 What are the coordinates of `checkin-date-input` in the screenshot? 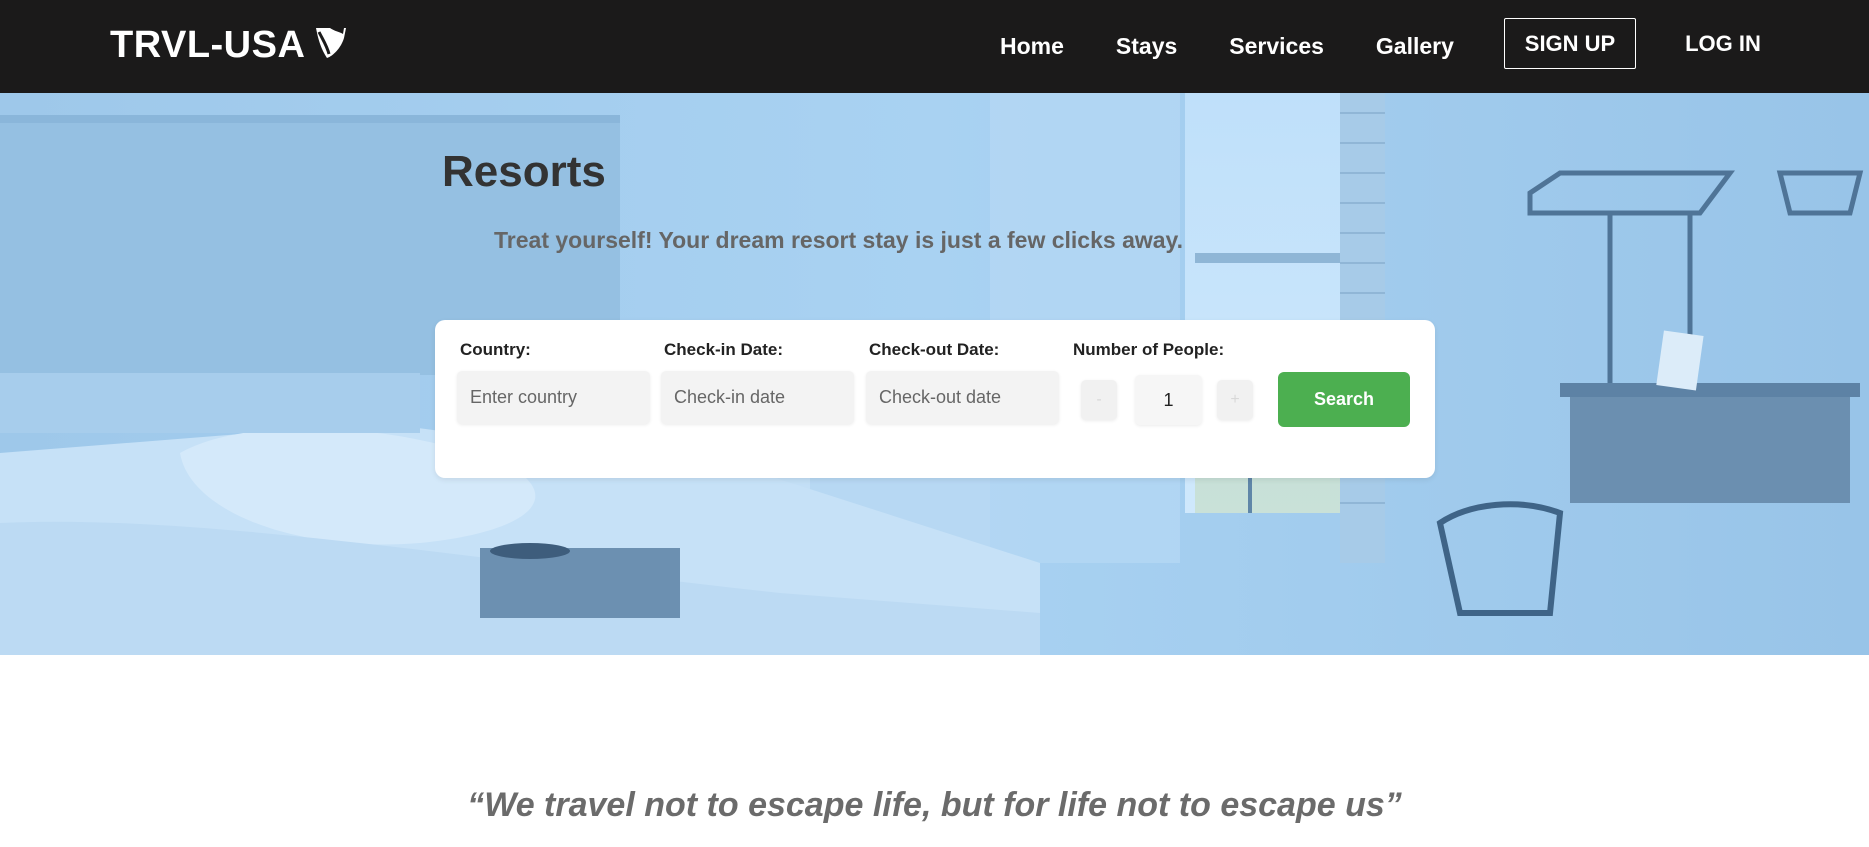 It's located at (757, 397).